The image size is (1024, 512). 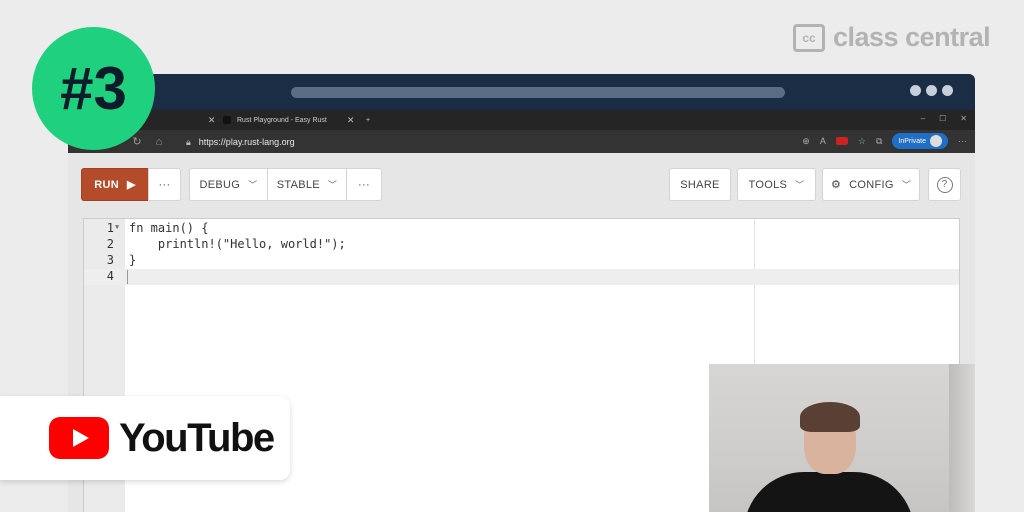 I want to click on run-more-button: ···, so click(x=164, y=184).